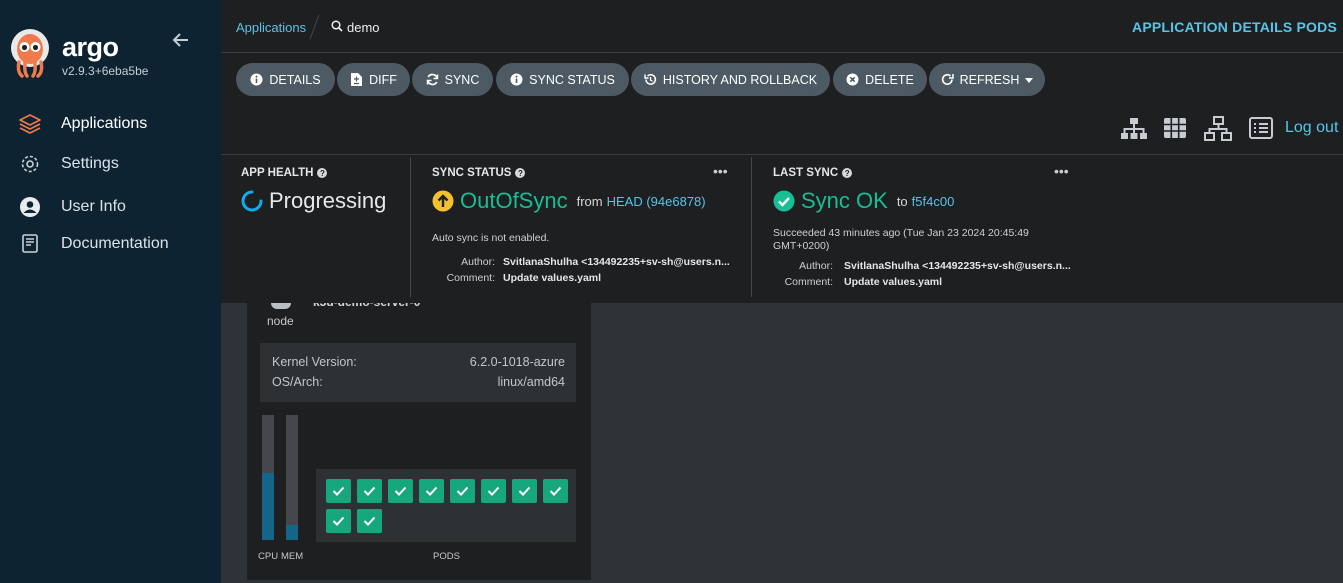 This screenshot has width=1343, height=583. Describe the element at coordinates (280, 321) in the screenshot. I see `node-kind-label: node` at that location.